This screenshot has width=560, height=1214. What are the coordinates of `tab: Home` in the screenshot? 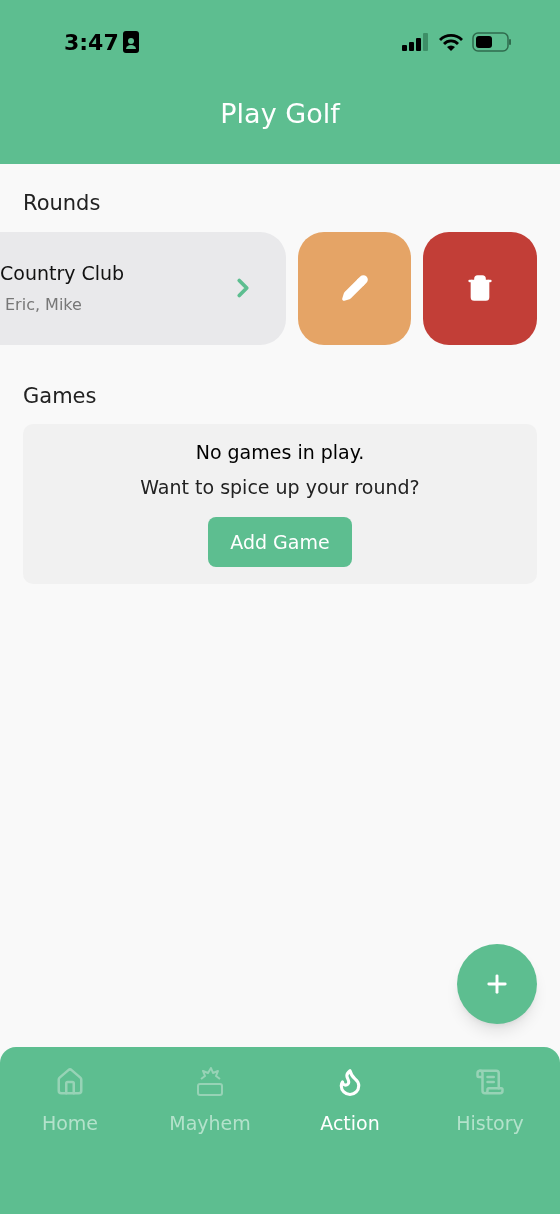 It's located at (70, 1107).